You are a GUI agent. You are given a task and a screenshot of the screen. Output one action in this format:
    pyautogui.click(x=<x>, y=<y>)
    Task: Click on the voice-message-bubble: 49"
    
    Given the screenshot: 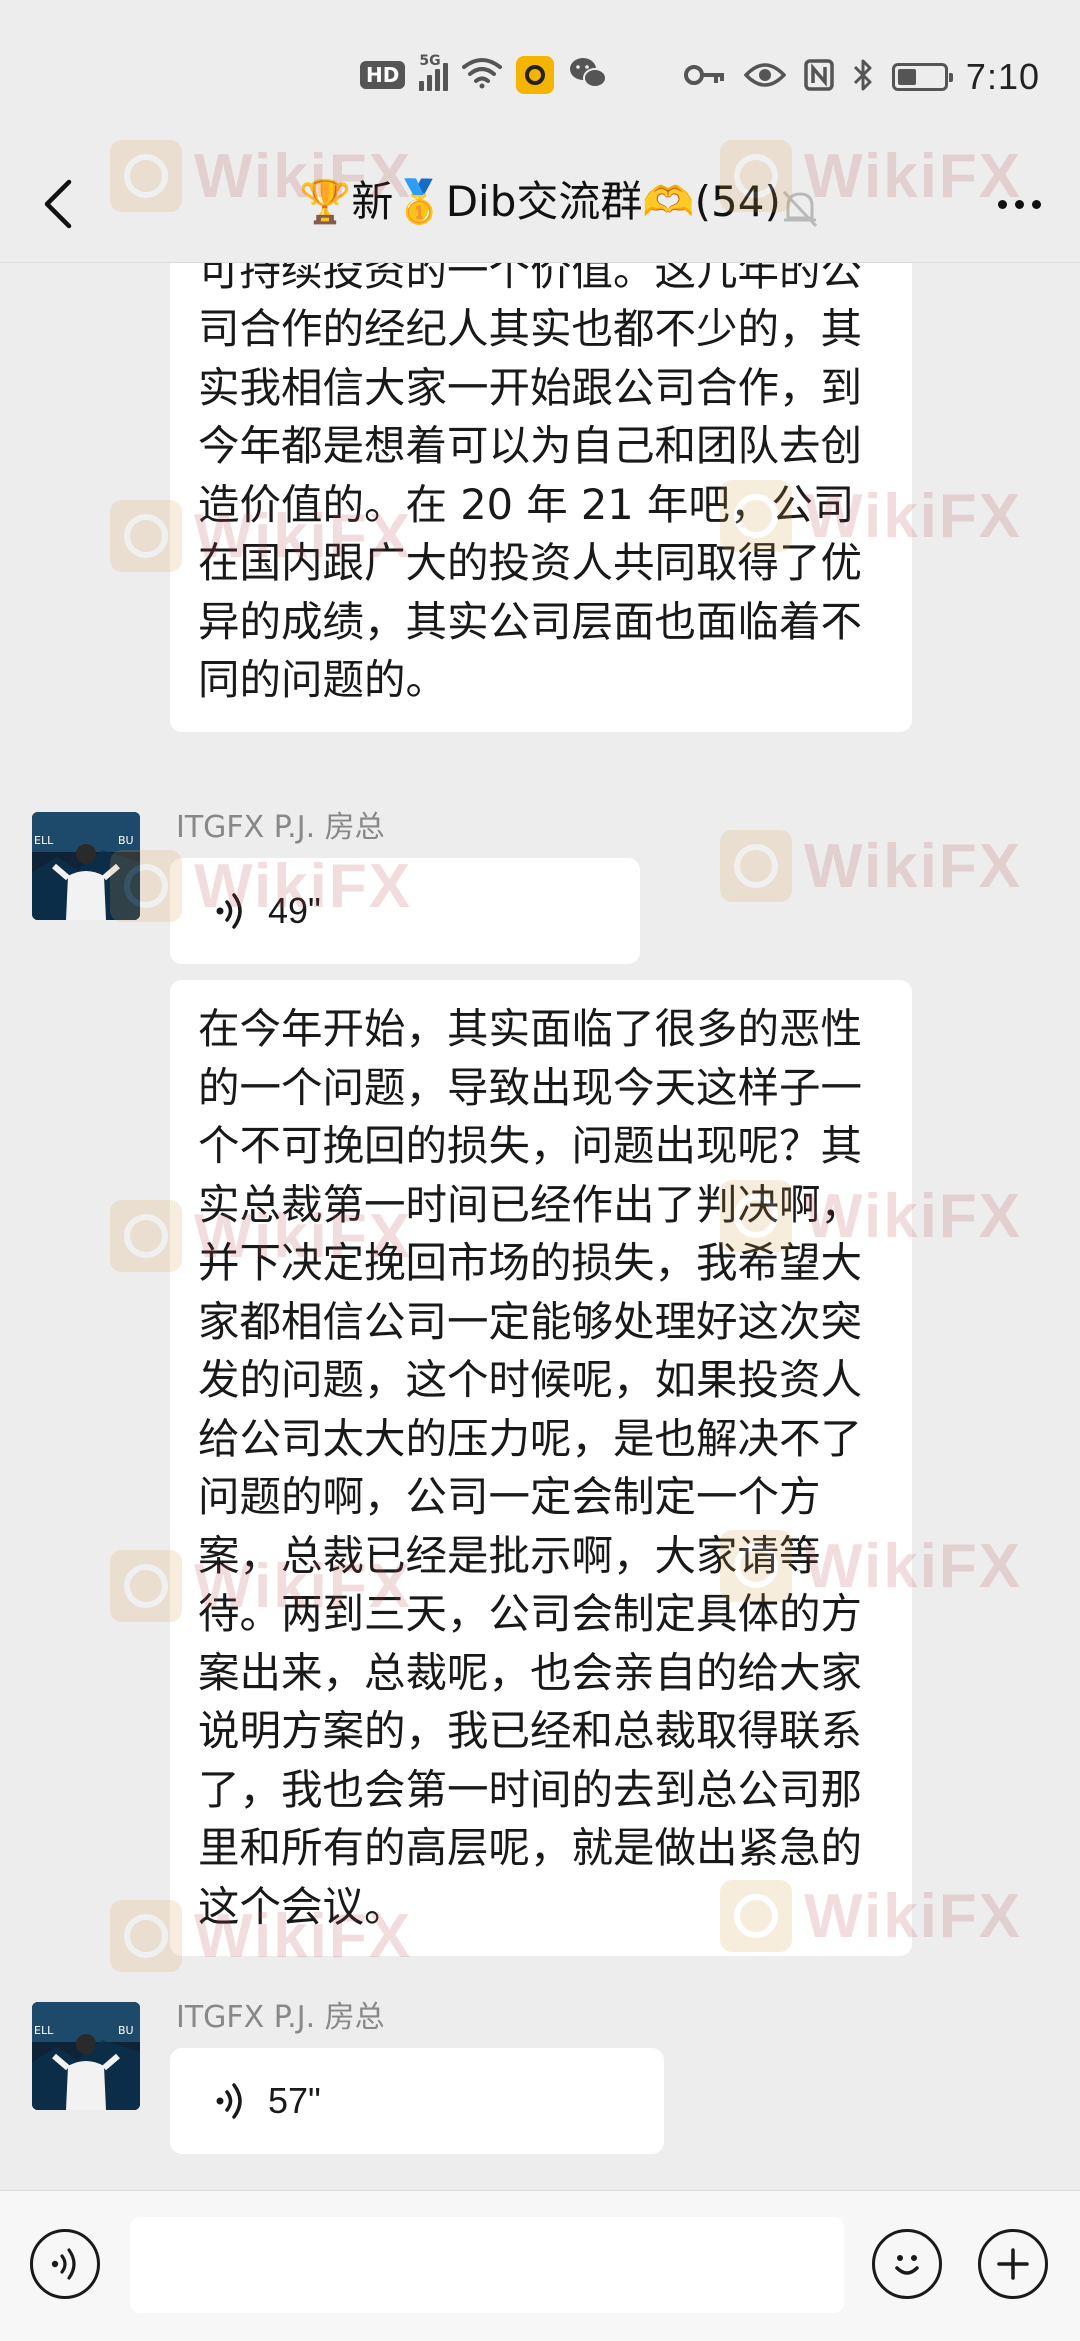 What is the action you would take?
    pyautogui.click(x=405, y=911)
    